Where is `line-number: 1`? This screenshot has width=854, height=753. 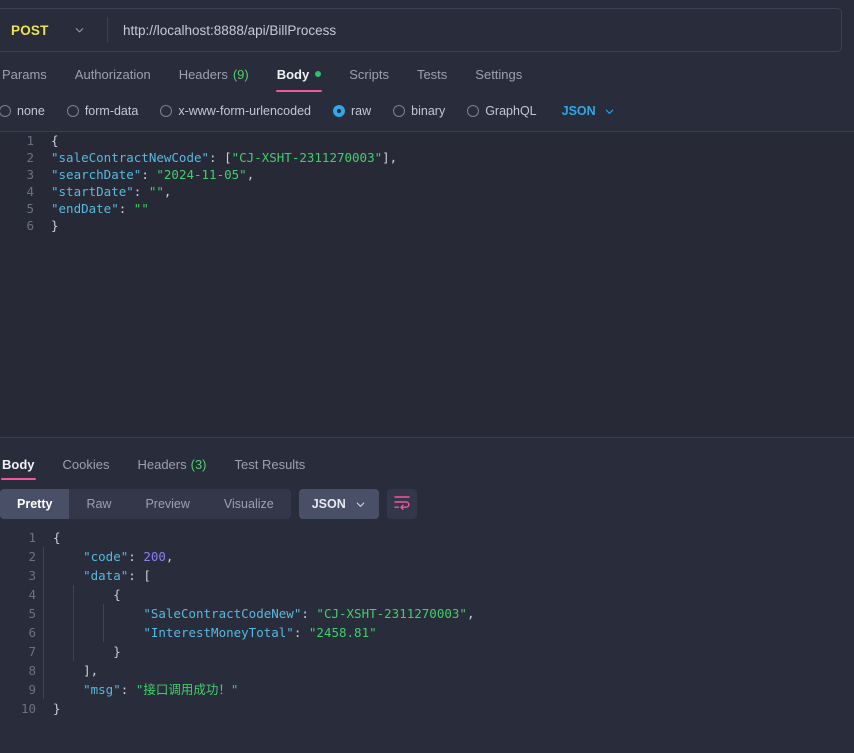
line-number: 1 is located at coordinates (32, 537).